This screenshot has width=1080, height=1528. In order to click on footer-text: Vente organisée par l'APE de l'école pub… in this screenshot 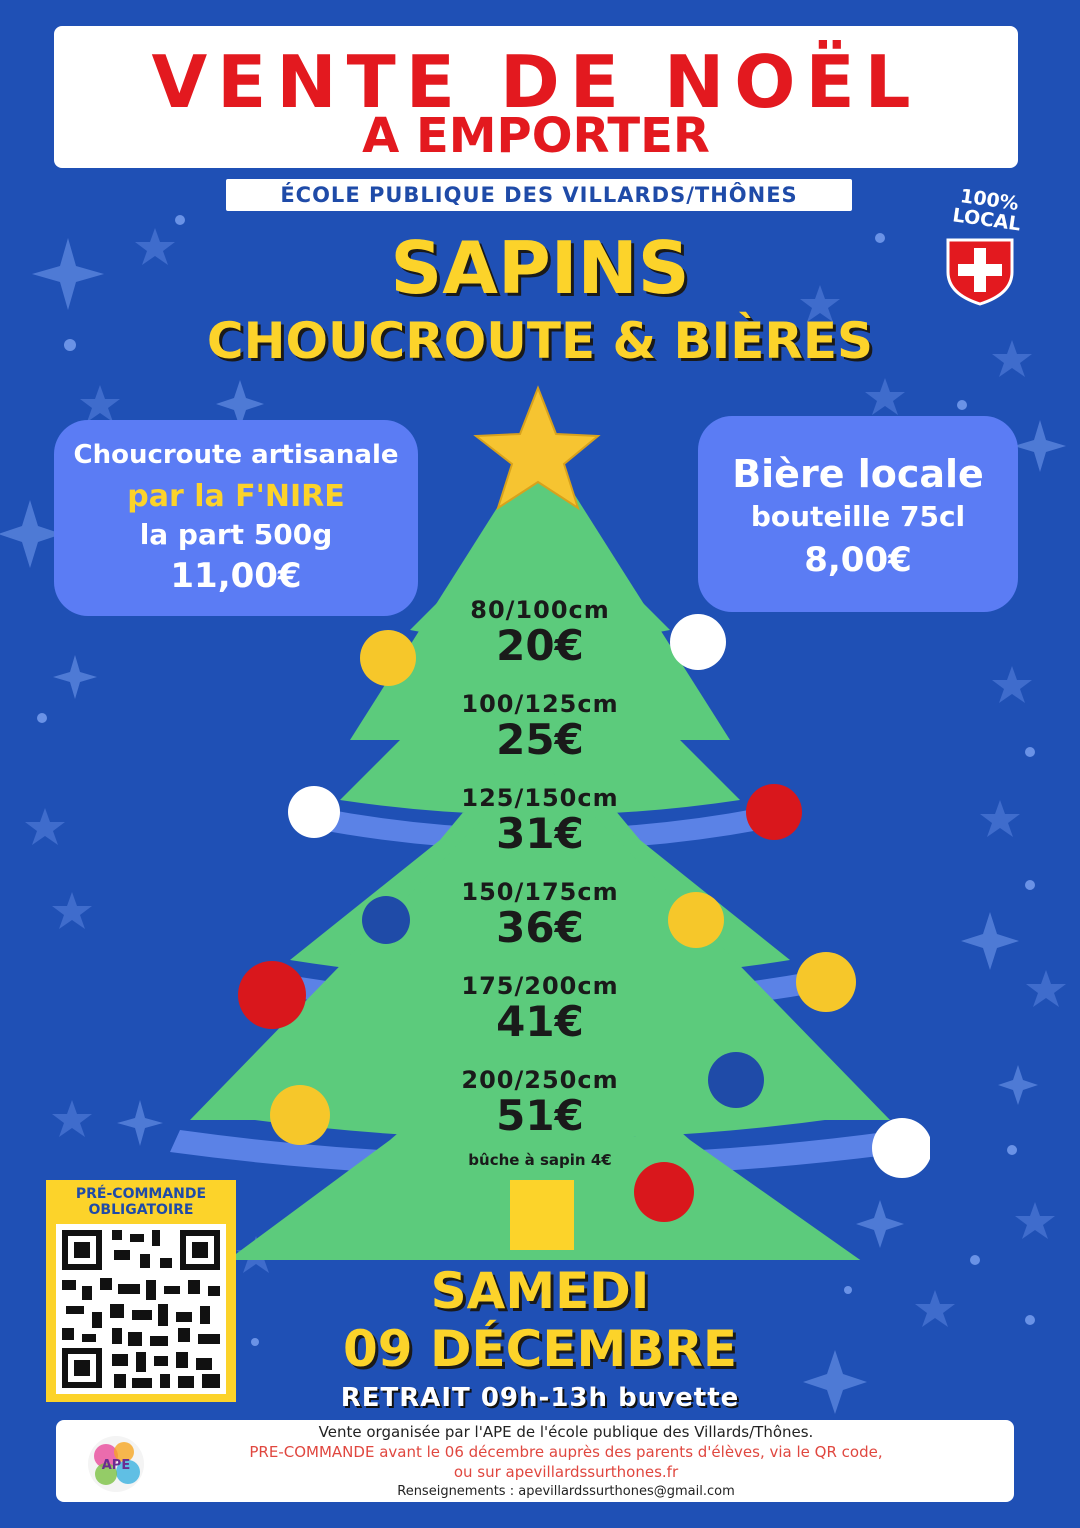, I will do `click(566, 1462)`.